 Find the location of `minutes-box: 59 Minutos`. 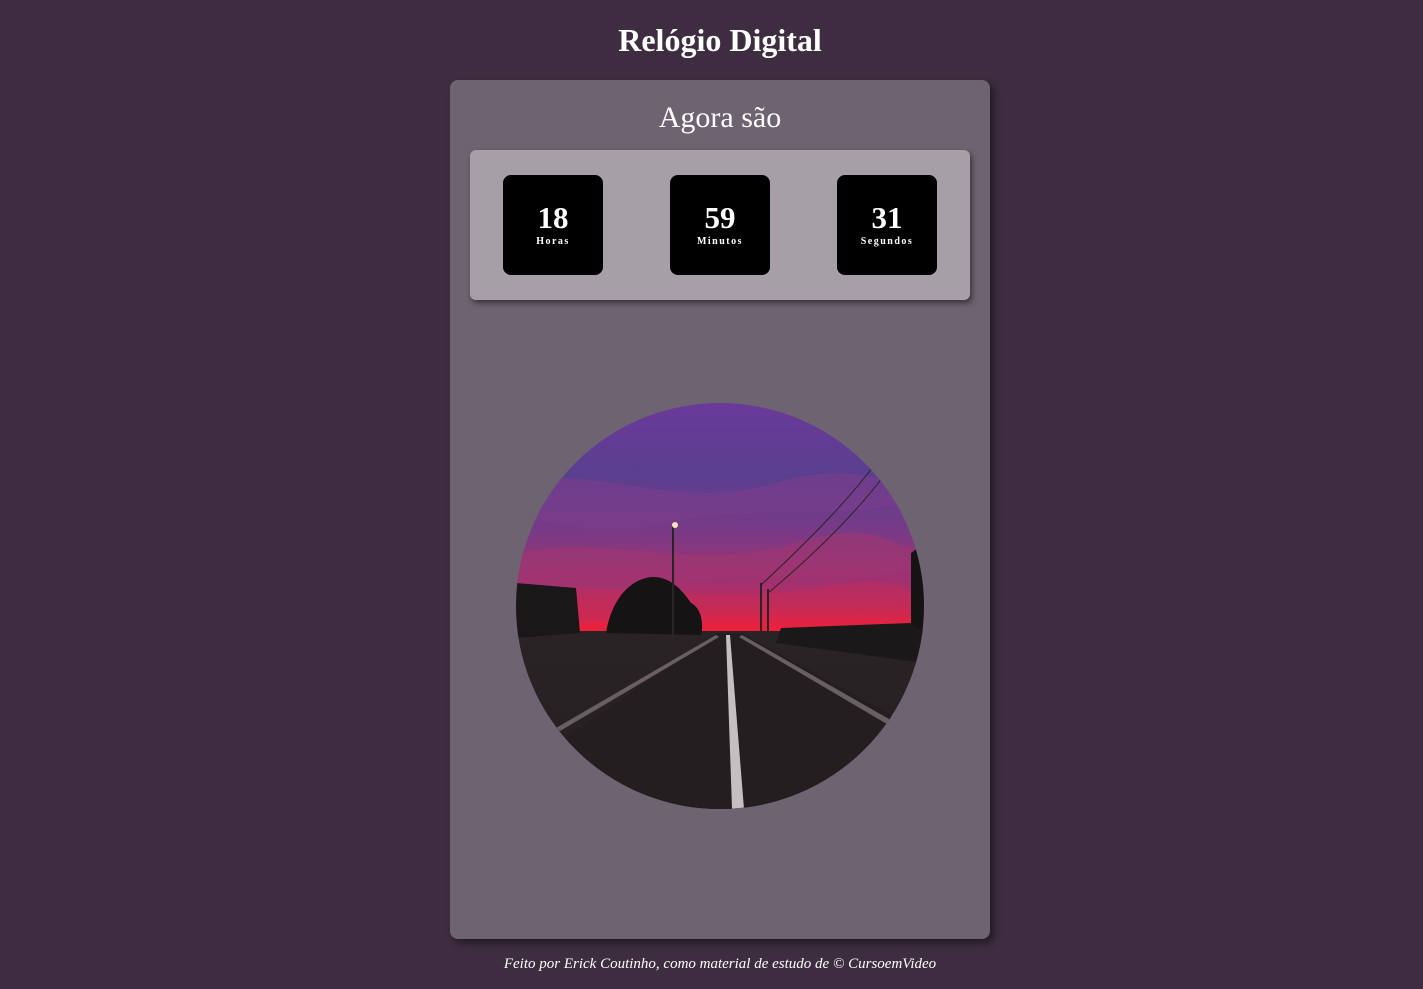

minutes-box: 59 Minutos is located at coordinates (720, 225).